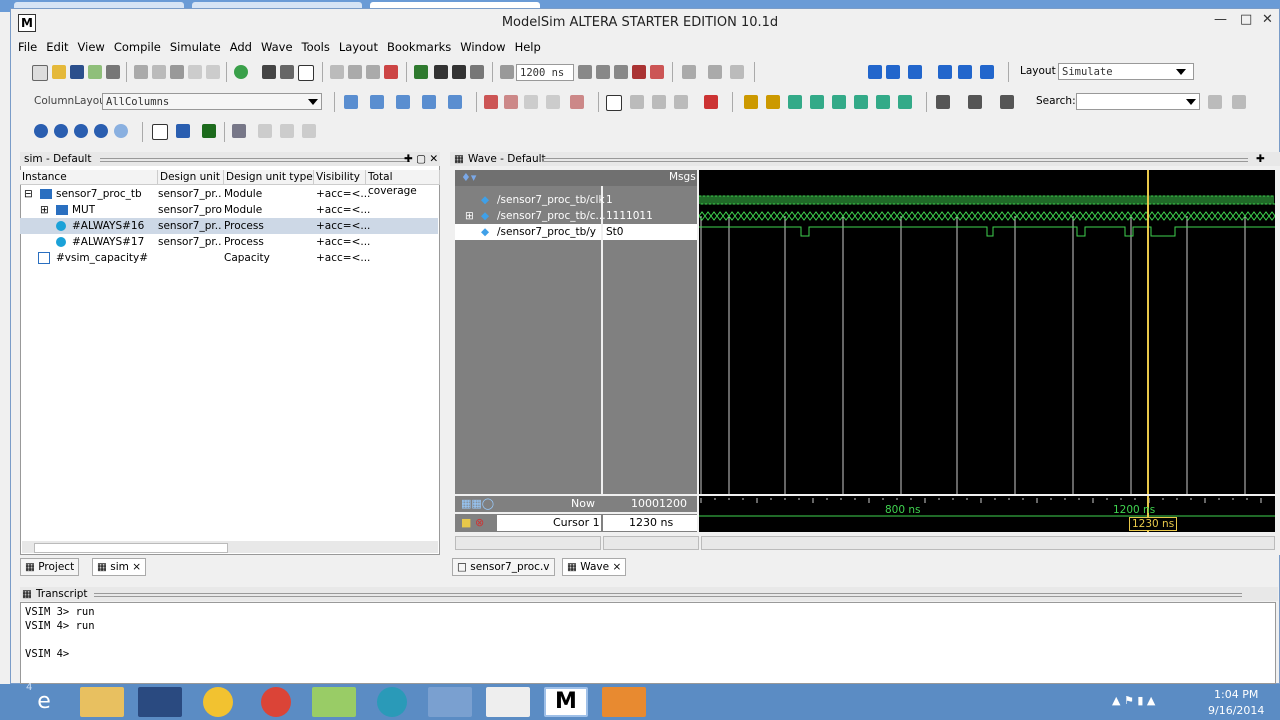  What do you see at coordinates (337, 72) in the screenshot?
I see `restart-icon` at bounding box center [337, 72].